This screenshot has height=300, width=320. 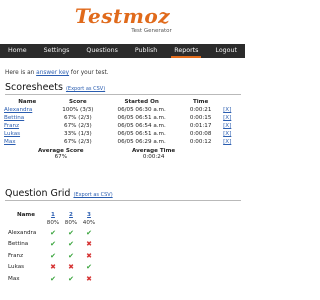 What do you see at coordinates (18, 244) in the screenshot?
I see `grid-student-name: Bettina` at bounding box center [18, 244].